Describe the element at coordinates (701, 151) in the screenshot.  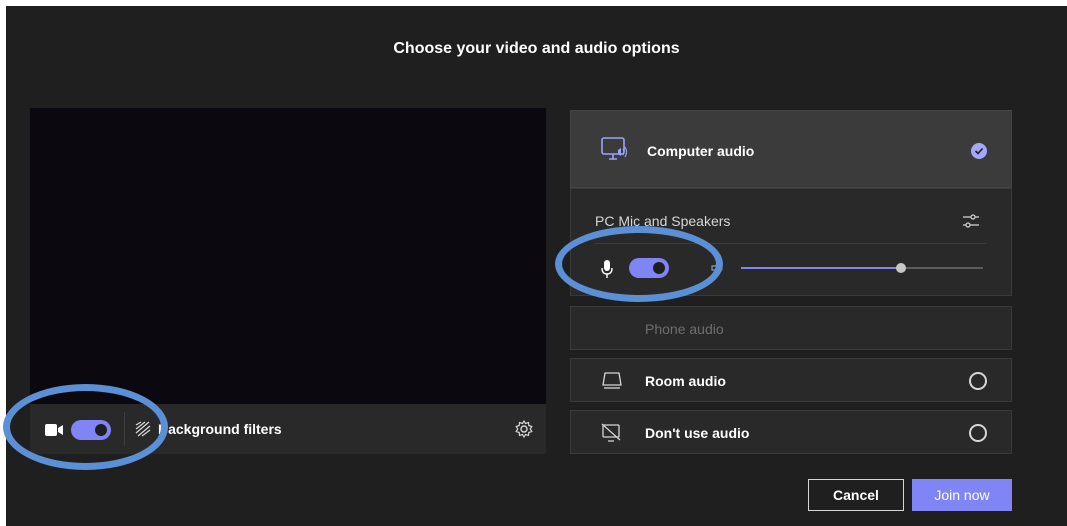
I see `computer-audio-label: Computer audio` at that location.